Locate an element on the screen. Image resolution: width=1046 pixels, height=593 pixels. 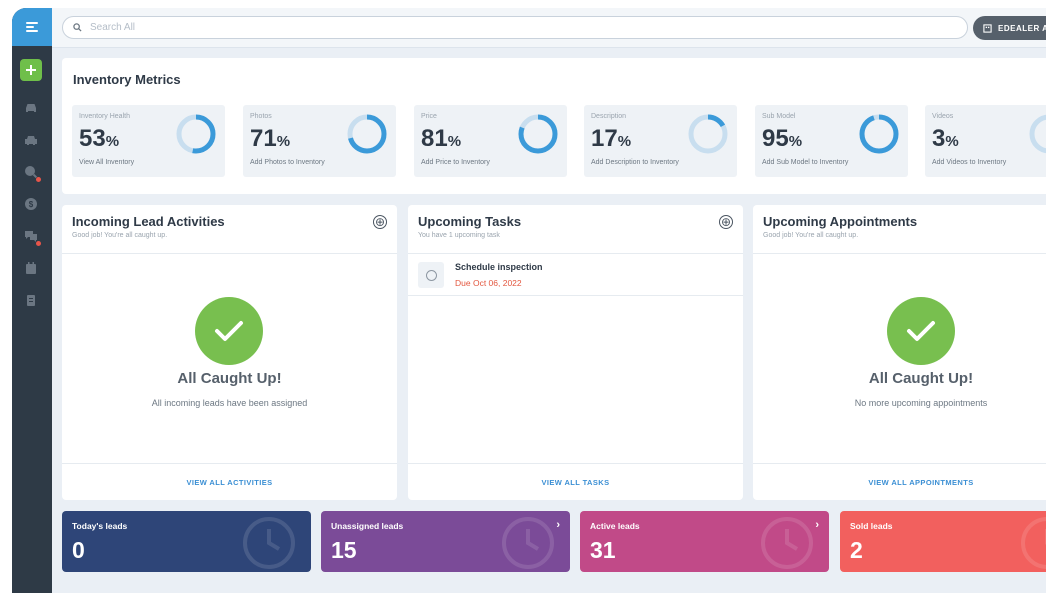
sidebar-item-messages is located at coordinates (32, 237).